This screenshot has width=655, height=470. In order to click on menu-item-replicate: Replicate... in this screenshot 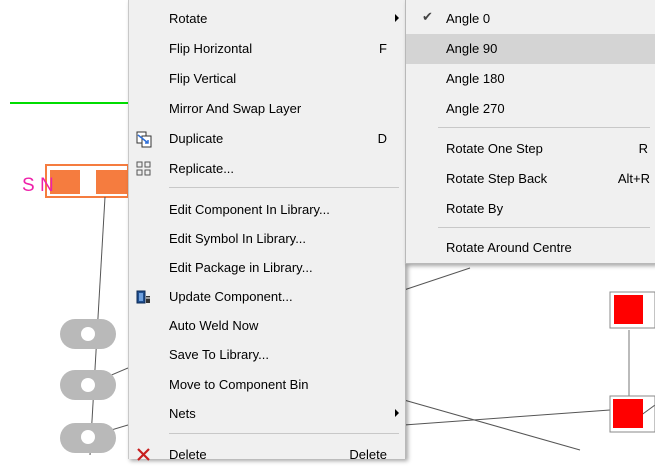, I will do `click(267, 169)`.